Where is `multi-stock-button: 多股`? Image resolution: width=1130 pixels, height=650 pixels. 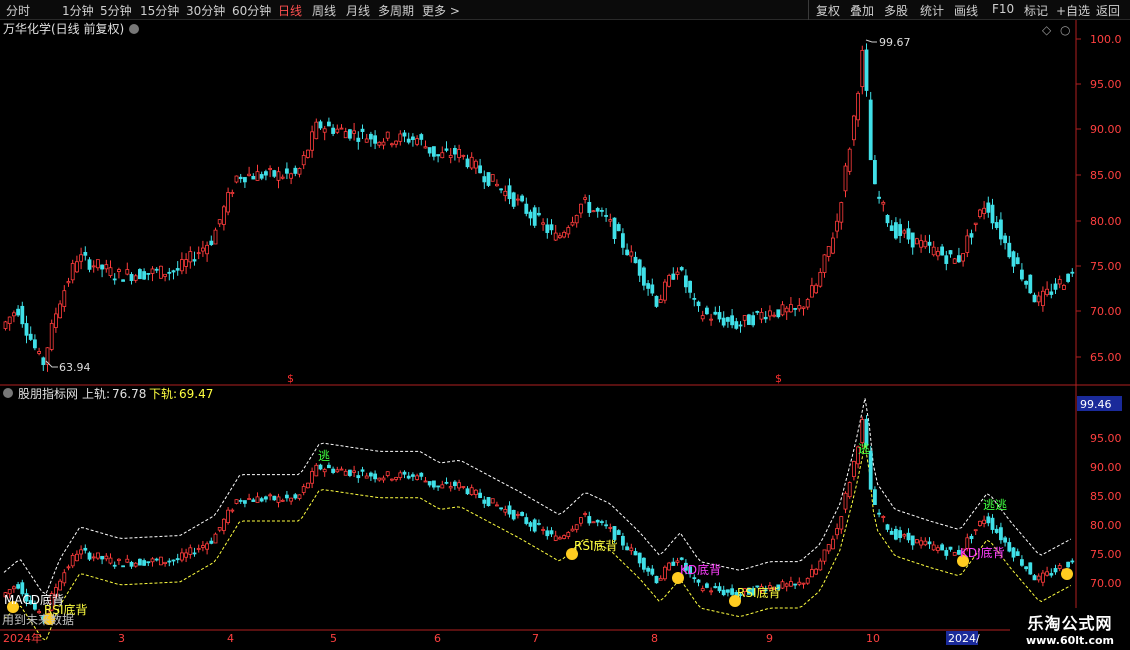 multi-stock-button: 多股 is located at coordinates (896, 10).